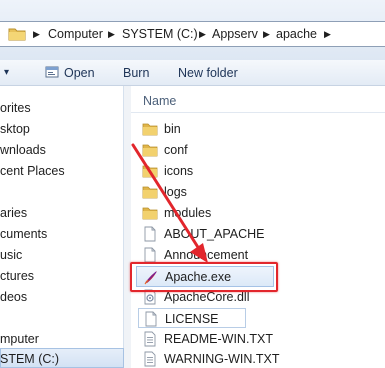 The height and width of the screenshot is (368, 385). What do you see at coordinates (160, 34) in the screenshot?
I see `breadcrumb-system-drive: SYSTEM (C:)` at bounding box center [160, 34].